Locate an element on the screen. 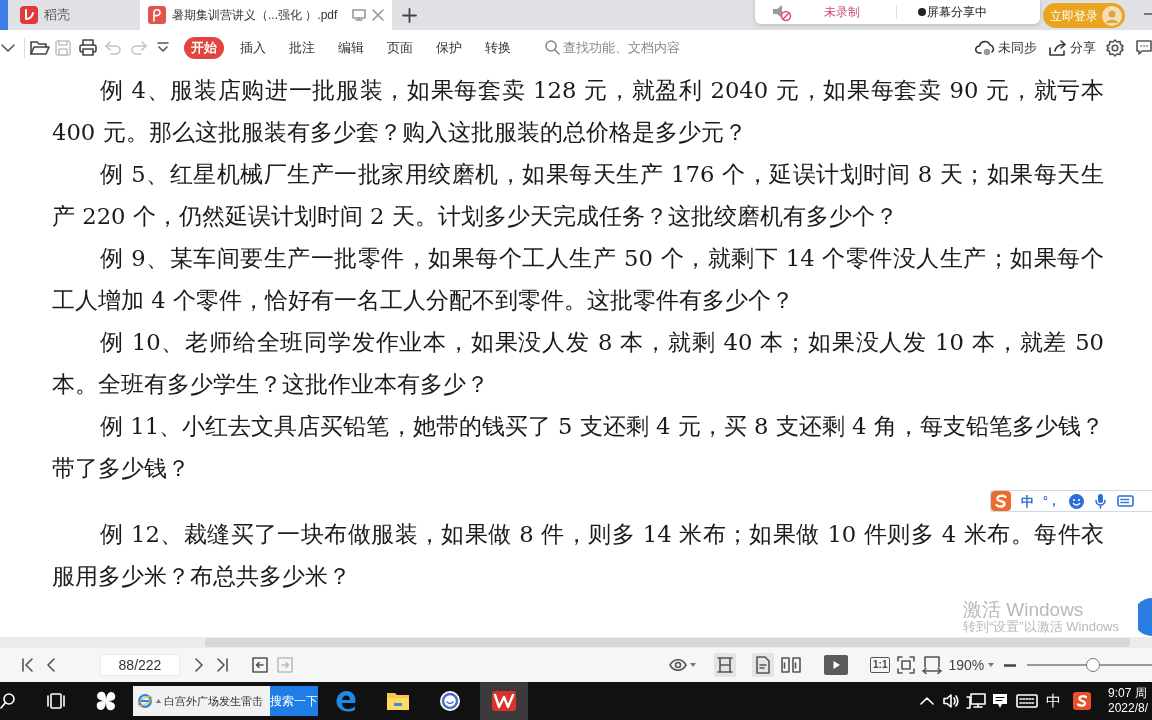 The image size is (1152, 720). caret-up-icon is located at coordinates (158, 701).